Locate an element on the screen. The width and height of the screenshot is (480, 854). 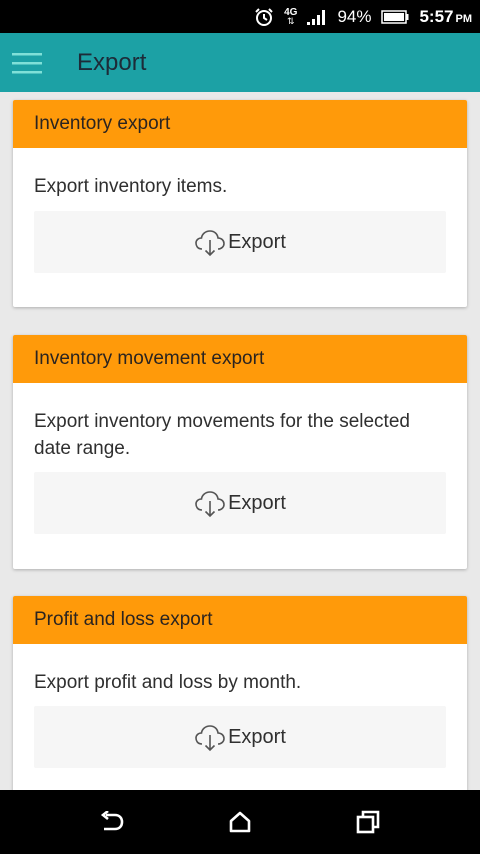
card-title: Inventory movement export is located at coordinates (240, 359).